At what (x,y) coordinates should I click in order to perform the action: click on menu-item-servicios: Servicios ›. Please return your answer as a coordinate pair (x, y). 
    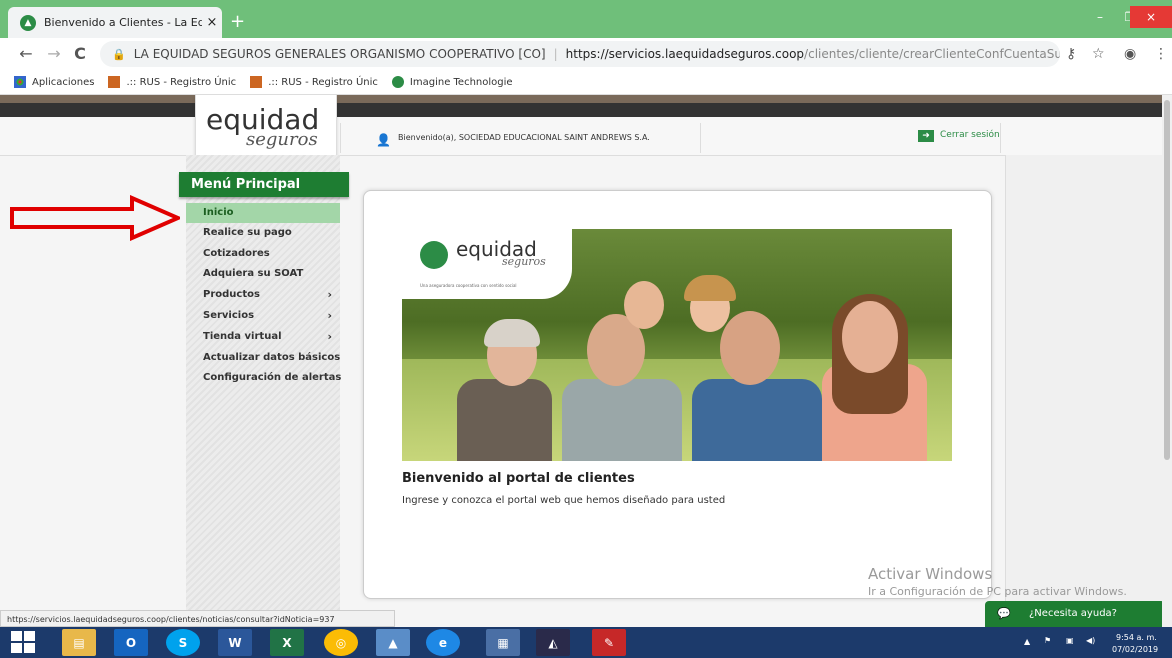
    Looking at the image, I should click on (263, 316).